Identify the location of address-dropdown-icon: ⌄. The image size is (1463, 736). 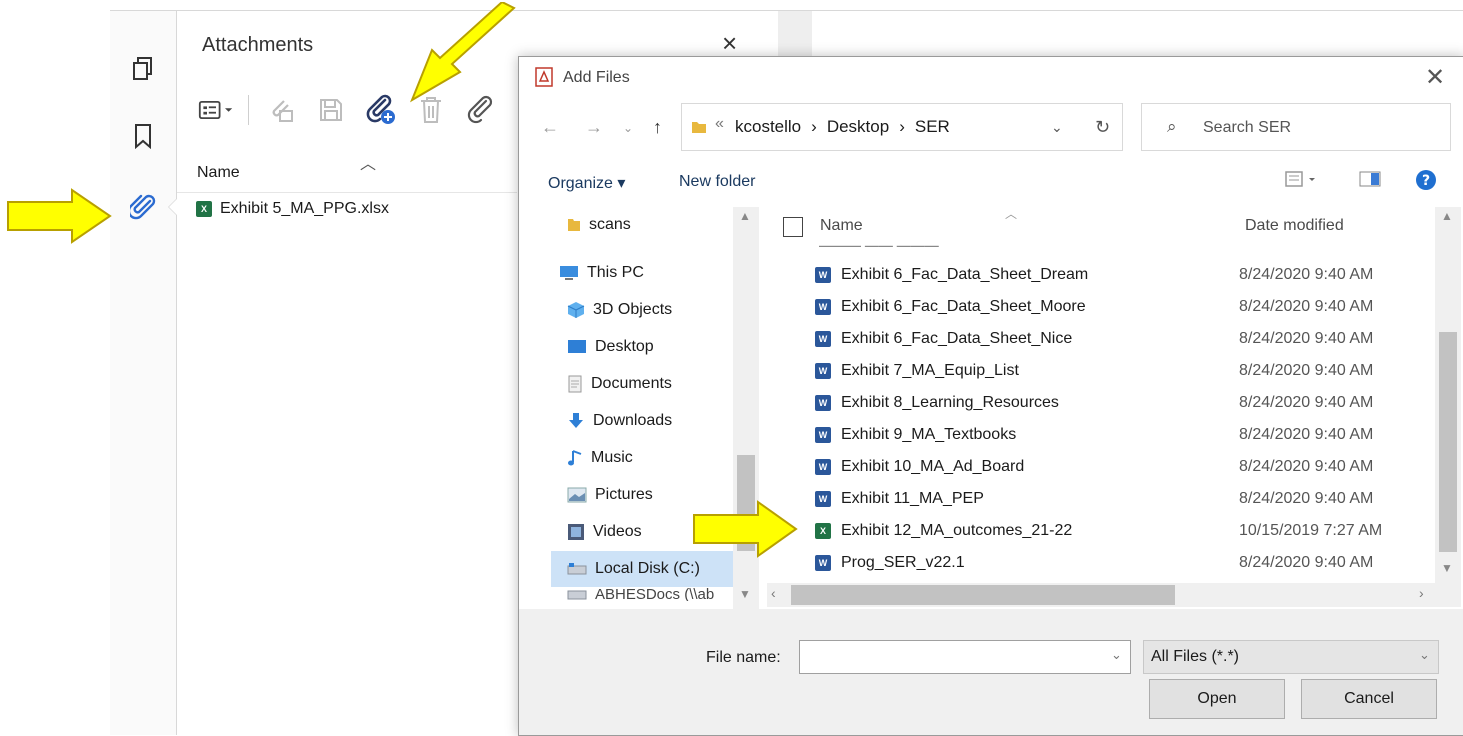
(1057, 127).